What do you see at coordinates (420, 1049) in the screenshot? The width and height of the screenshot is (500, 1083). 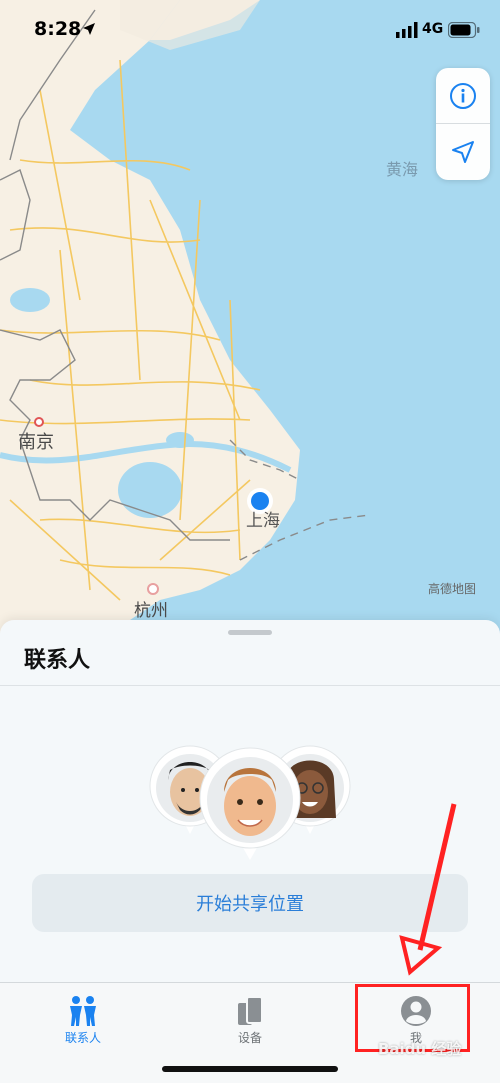 I see `watermark: Baidu 经验` at bounding box center [420, 1049].